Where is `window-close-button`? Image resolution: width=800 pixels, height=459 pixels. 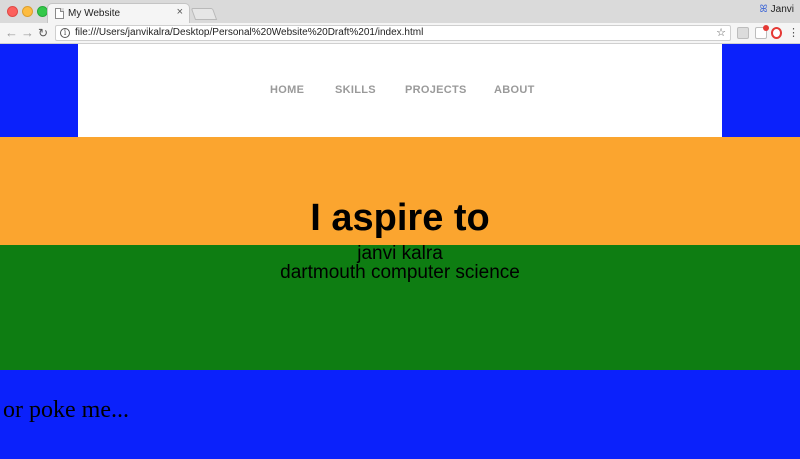 window-close-button is located at coordinates (12, 11).